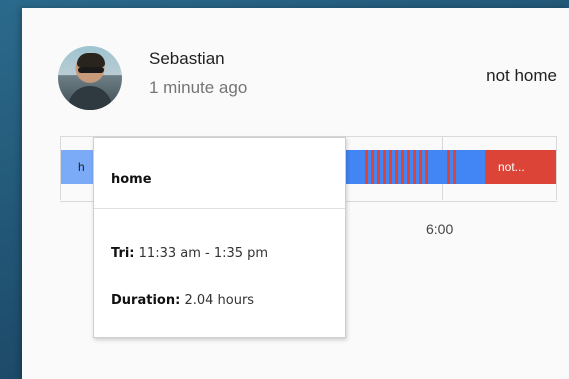 This screenshot has height=379, width=569. Describe the element at coordinates (556, 168) in the screenshot. I see `timeline-gridline` at that location.